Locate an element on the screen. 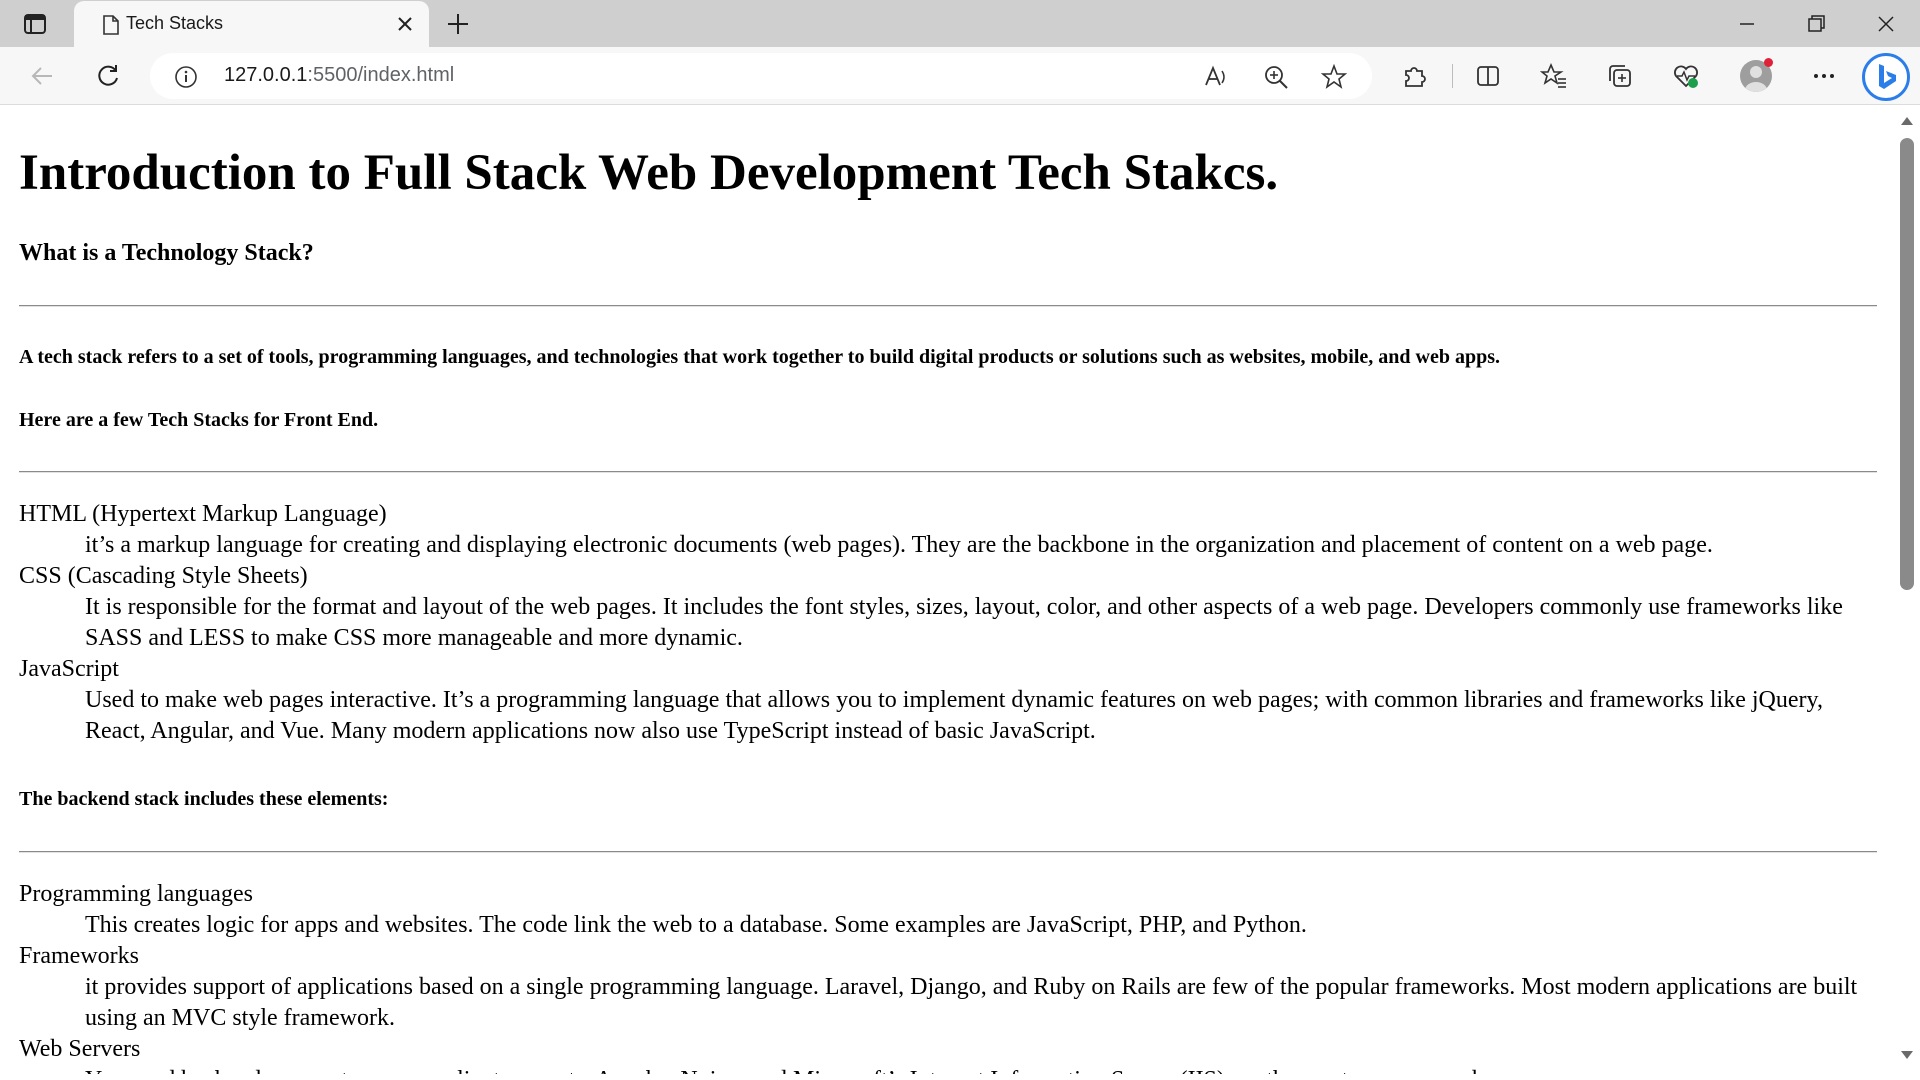 The height and width of the screenshot is (1080, 1920). minimize-icon is located at coordinates (1747, 24).